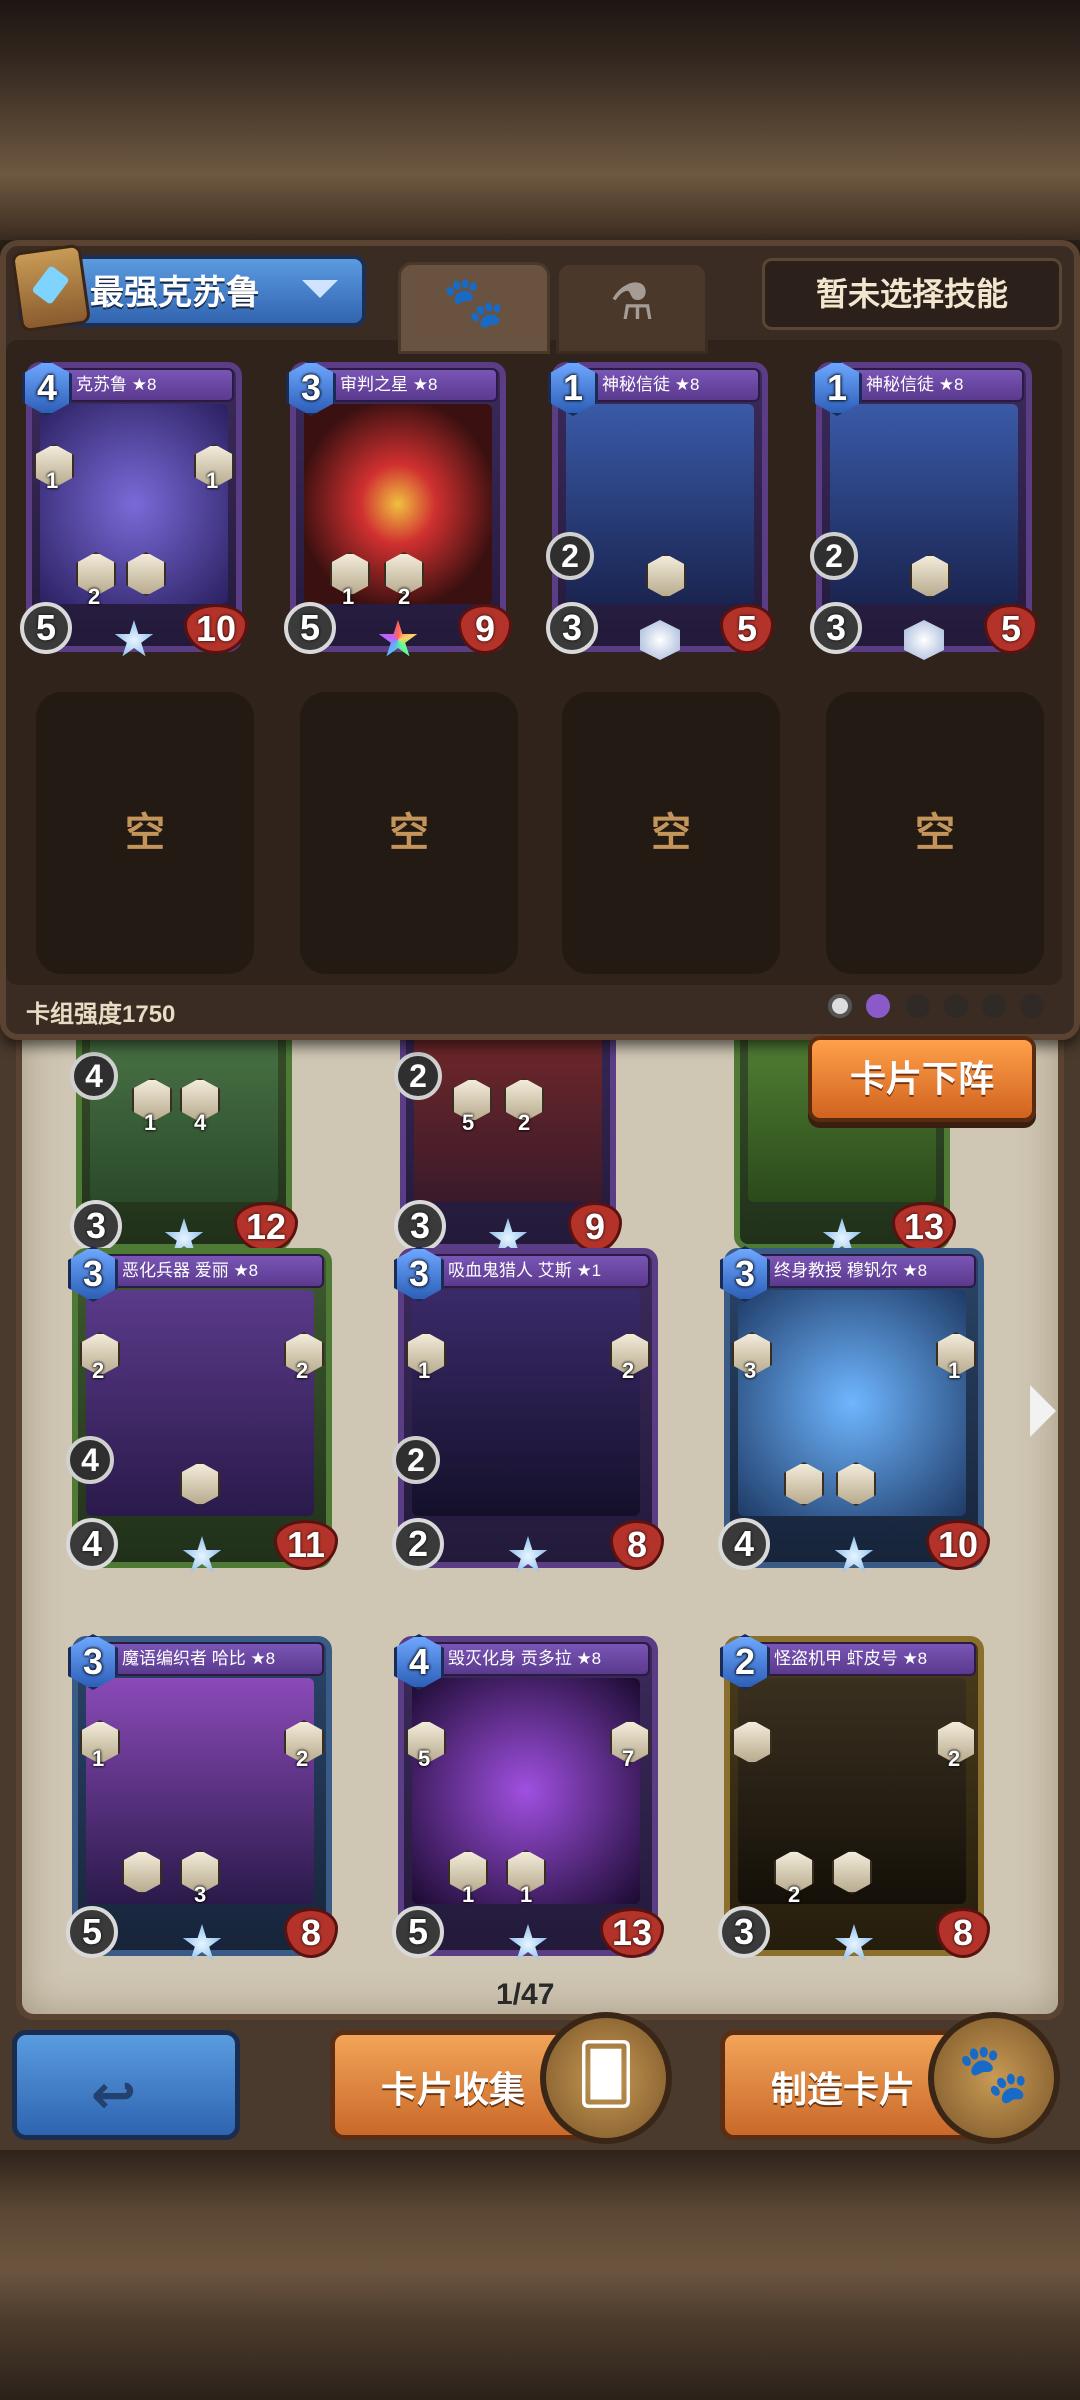 The width and height of the screenshot is (1080, 2400). What do you see at coordinates (526, 1403) in the screenshot?
I see `card-art` at bounding box center [526, 1403].